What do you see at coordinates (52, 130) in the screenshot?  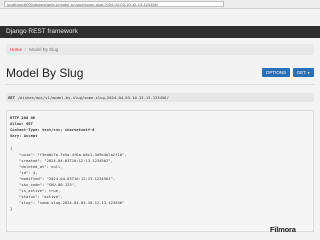 I see `response-content-type-header: Content-Type: text/csv; charset=utf-8` at bounding box center [52, 130].